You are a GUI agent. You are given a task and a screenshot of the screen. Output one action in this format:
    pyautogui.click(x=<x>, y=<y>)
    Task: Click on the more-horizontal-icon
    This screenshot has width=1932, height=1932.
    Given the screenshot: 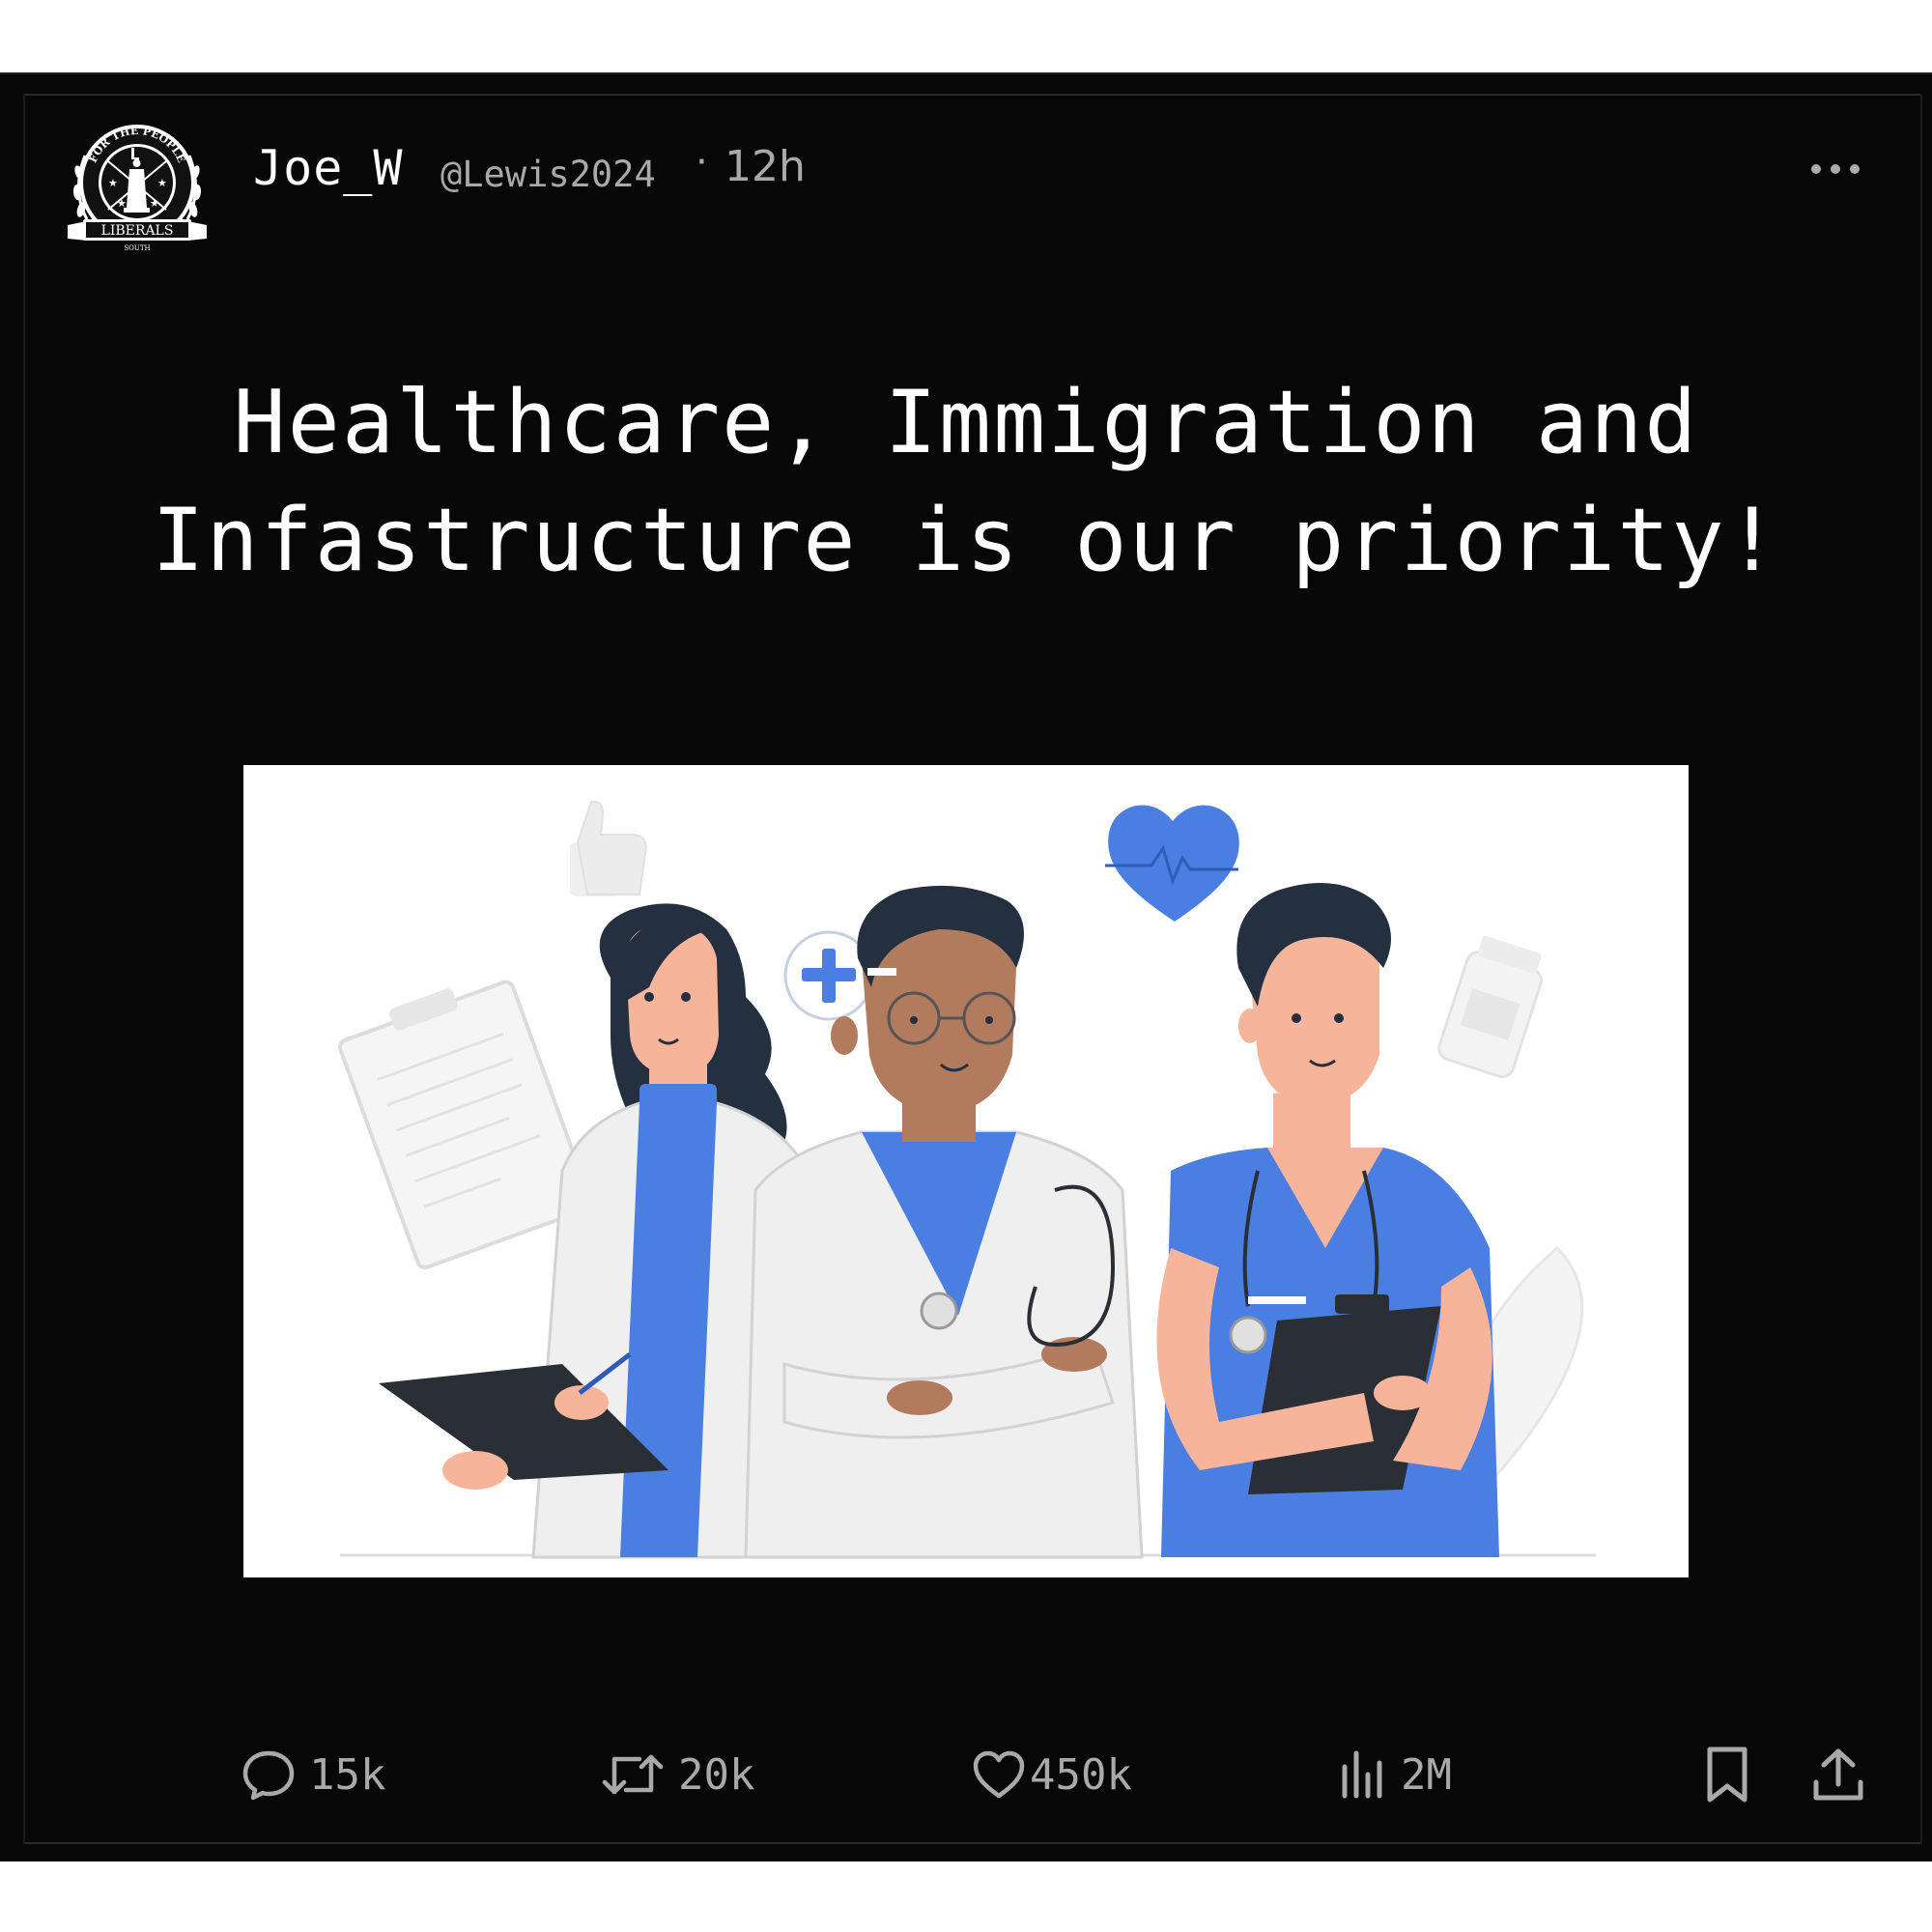 What is the action you would take?
    pyautogui.click(x=1835, y=169)
    